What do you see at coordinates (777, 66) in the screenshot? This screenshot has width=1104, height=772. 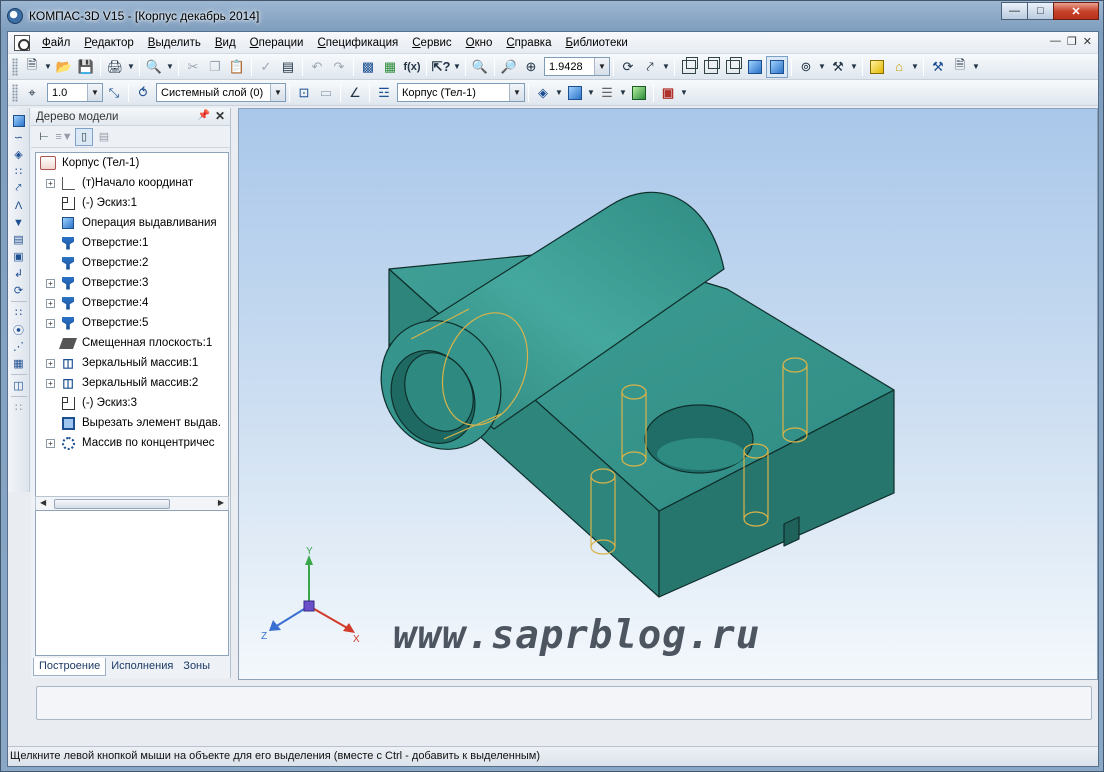 I see `shaded-edges-view-icon` at bounding box center [777, 66].